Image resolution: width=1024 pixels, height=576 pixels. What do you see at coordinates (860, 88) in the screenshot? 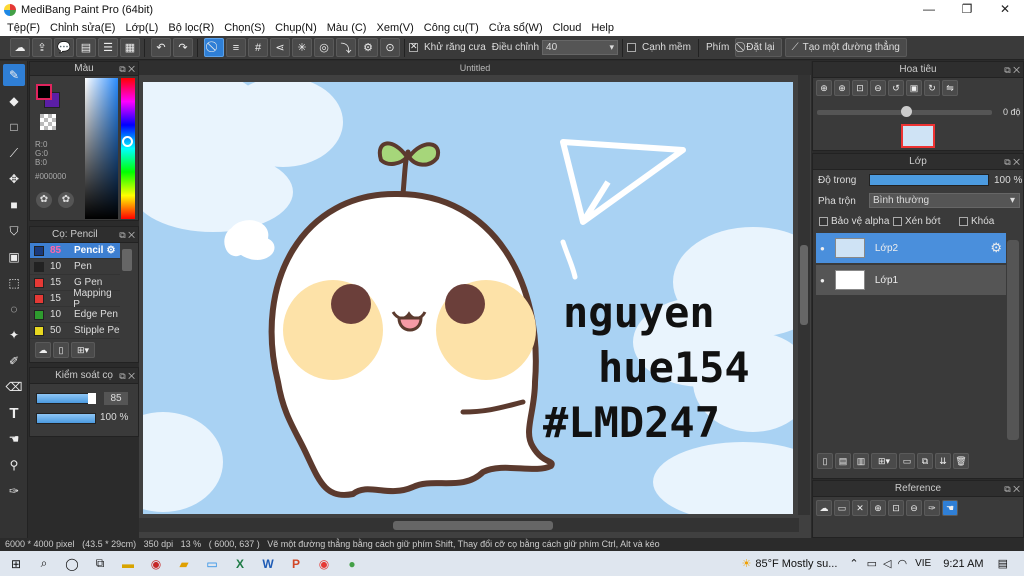
I see `fit-window-icon: ⊡` at bounding box center [860, 88].